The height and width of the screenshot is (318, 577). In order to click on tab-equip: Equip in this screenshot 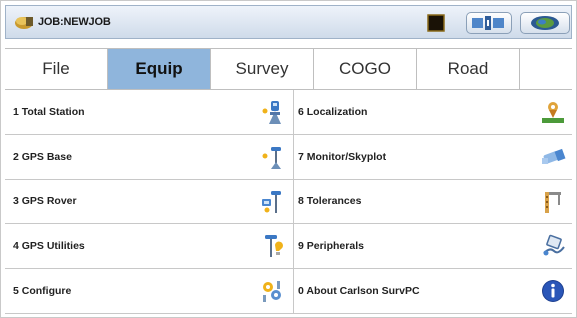, I will do `click(159, 69)`.